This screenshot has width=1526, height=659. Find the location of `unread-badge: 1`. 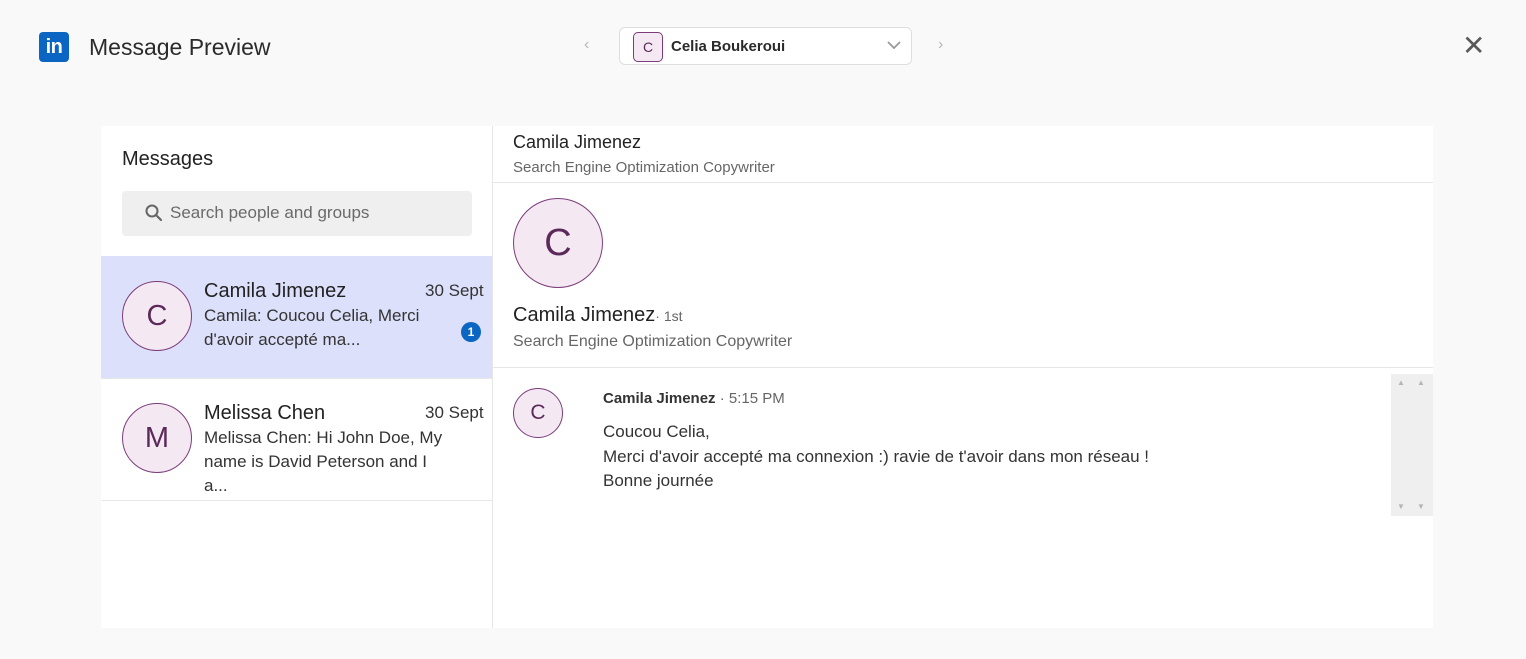

unread-badge: 1 is located at coordinates (471, 332).